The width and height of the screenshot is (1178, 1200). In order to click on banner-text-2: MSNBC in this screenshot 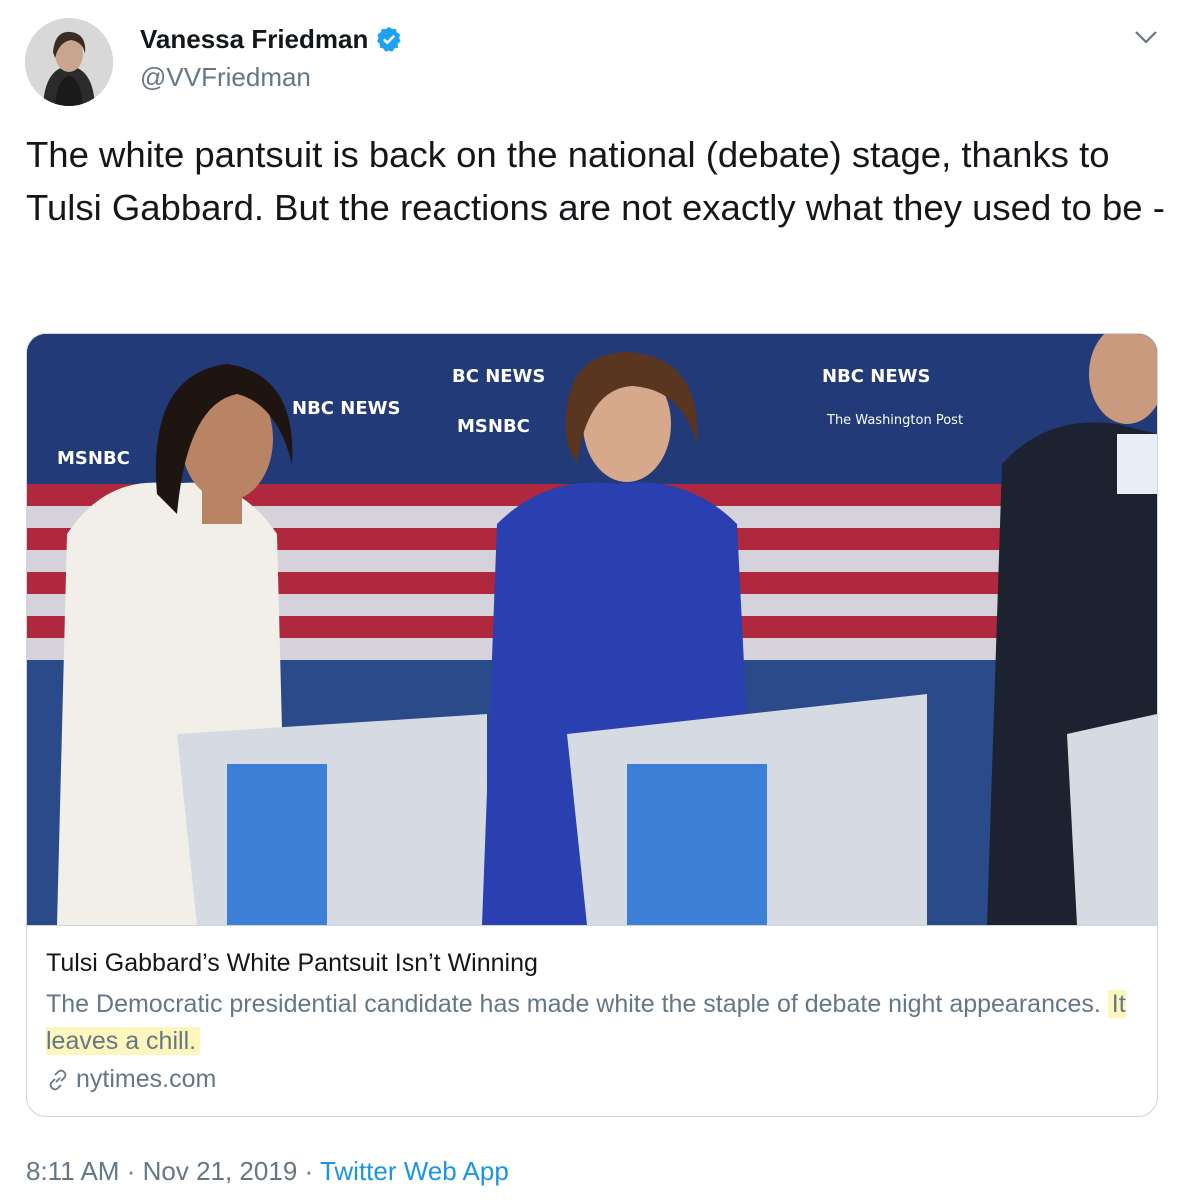, I will do `click(493, 426)`.